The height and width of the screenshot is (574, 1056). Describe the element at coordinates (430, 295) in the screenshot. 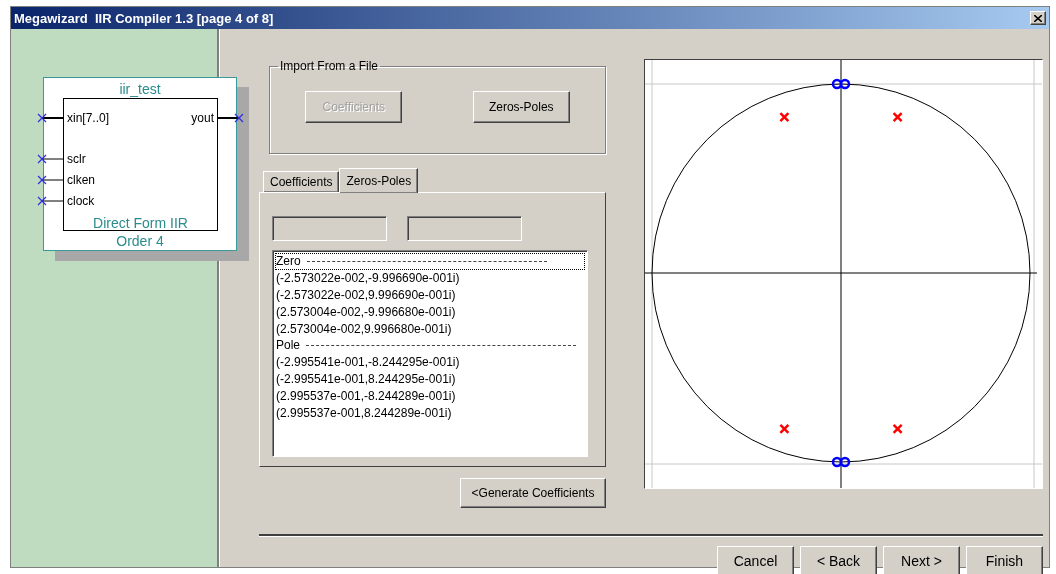

I see `list-item: (-2.573022e-002,9.996690e-001i)` at that location.